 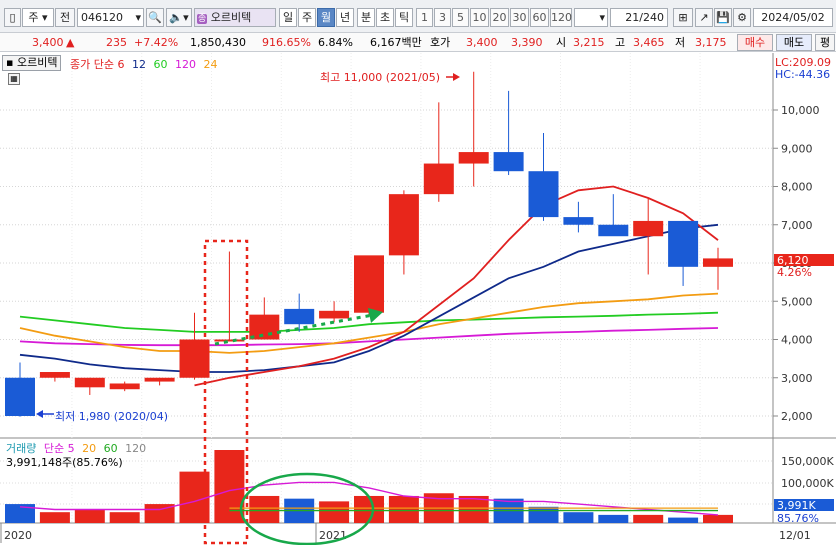 What do you see at coordinates (794, 42) in the screenshot?
I see `sell-button: 매도` at bounding box center [794, 42].